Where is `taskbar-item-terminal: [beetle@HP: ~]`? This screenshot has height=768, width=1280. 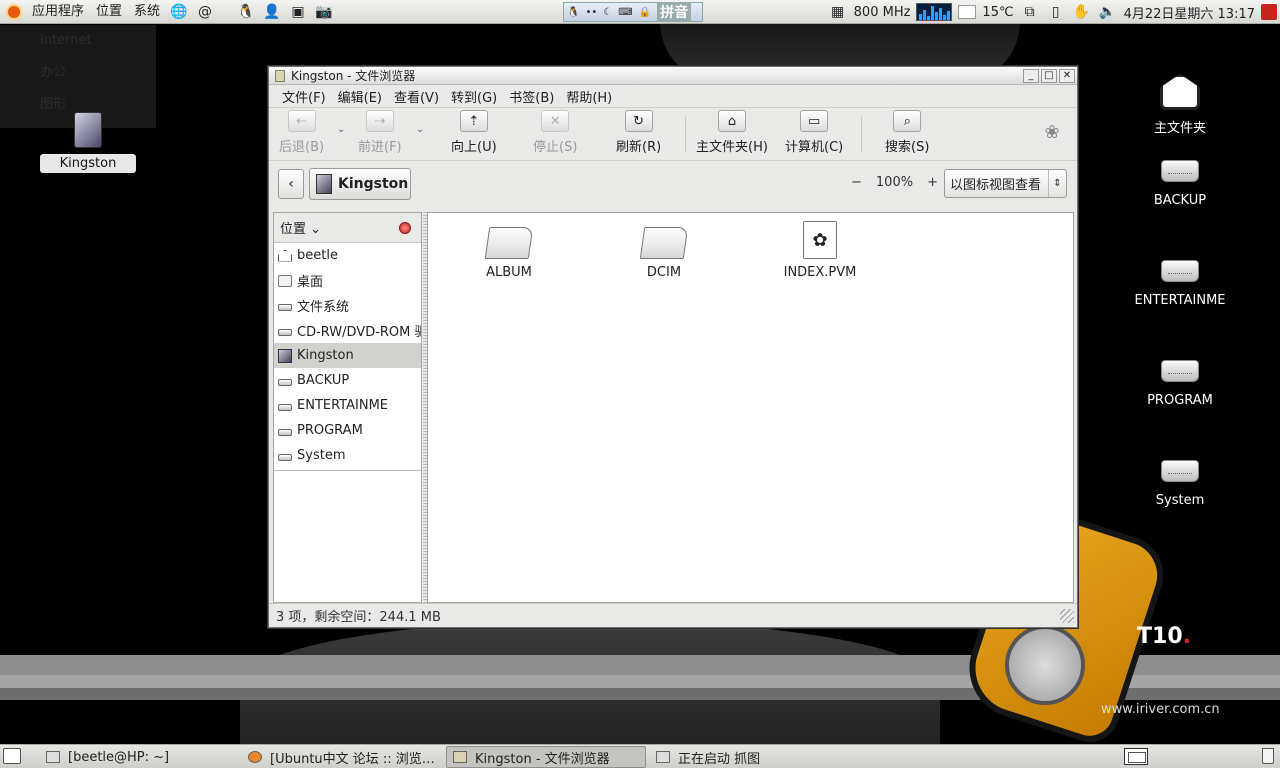 taskbar-item-terminal: [beetle@HP: ~] is located at coordinates (140, 757).